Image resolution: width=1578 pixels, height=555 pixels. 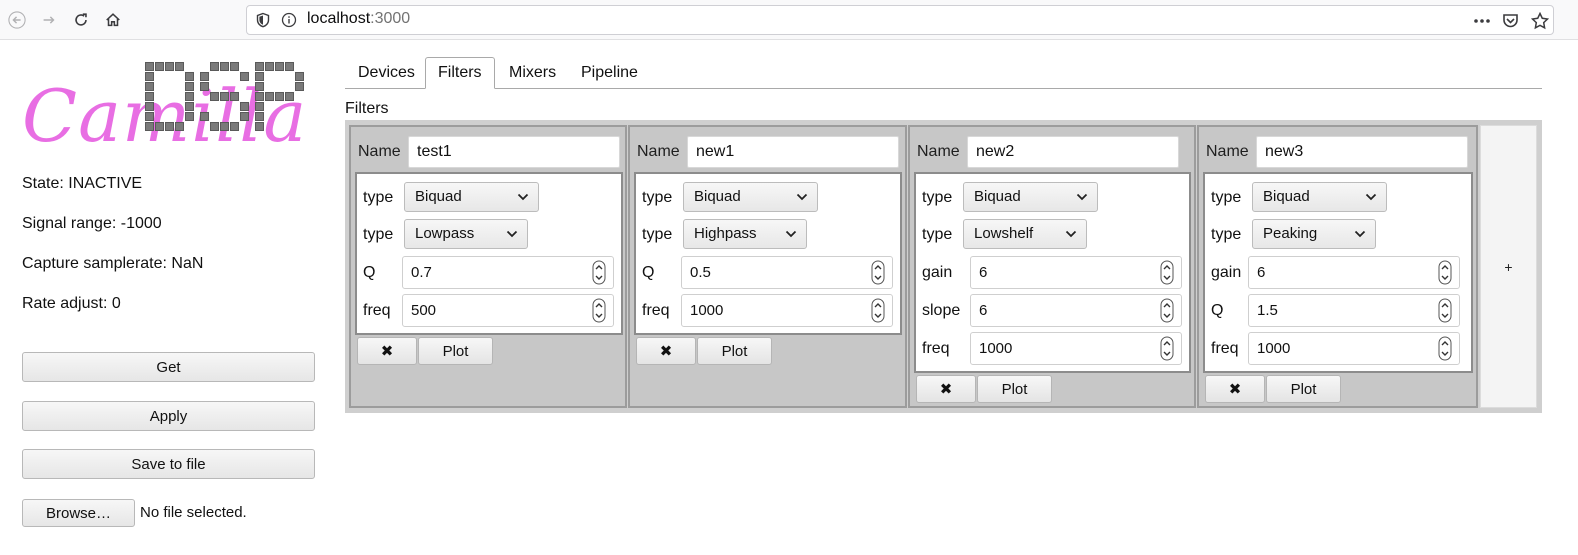 What do you see at coordinates (263, 20) in the screenshot?
I see `shield-icon` at bounding box center [263, 20].